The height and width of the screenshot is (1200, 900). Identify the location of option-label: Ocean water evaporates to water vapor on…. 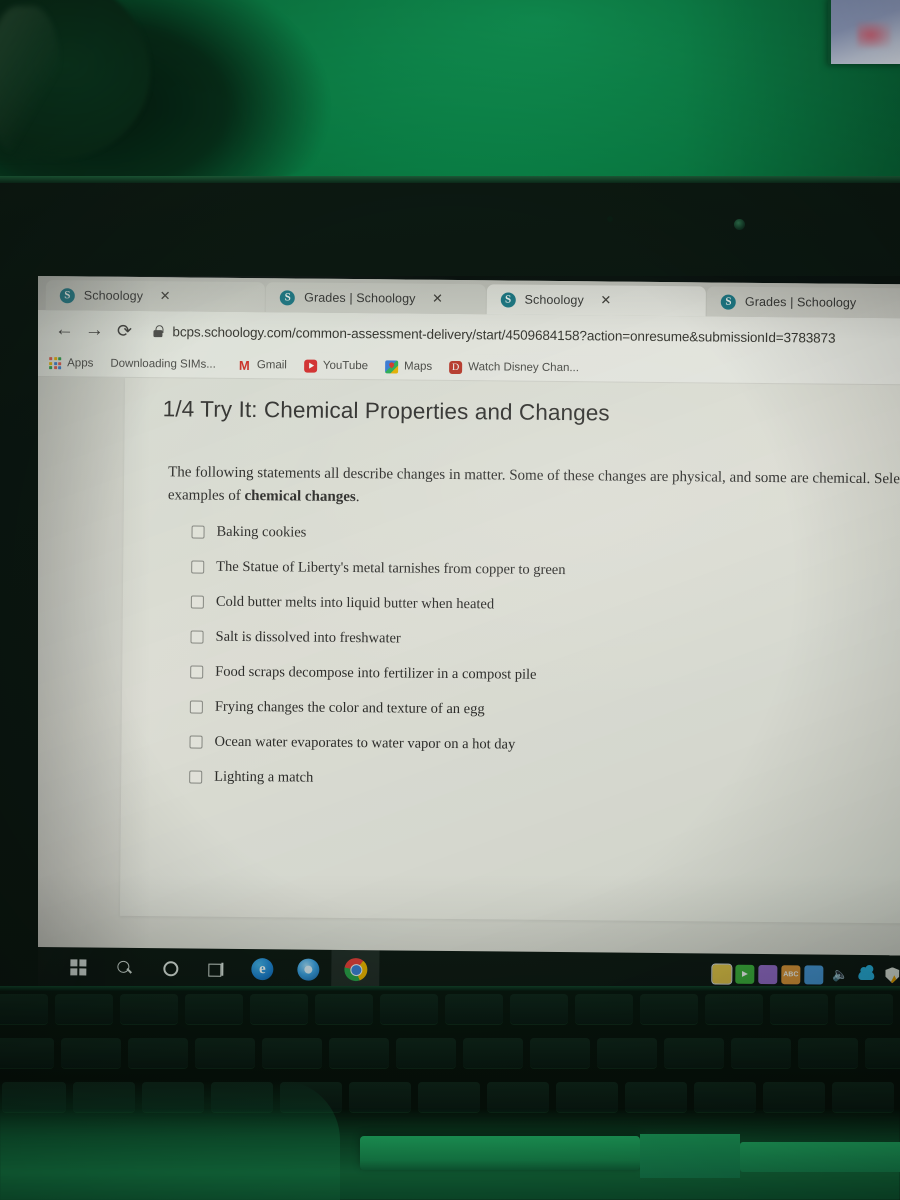
(365, 743).